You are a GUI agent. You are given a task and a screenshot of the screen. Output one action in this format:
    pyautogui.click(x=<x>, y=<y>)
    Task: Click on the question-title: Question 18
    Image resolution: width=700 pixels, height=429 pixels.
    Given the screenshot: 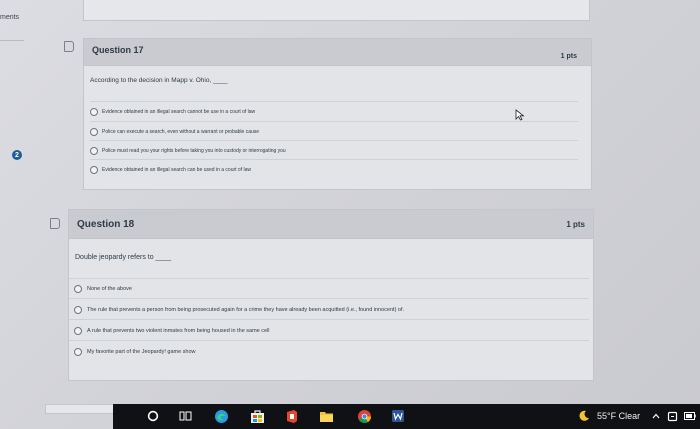 What is the action you would take?
    pyautogui.click(x=106, y=224)
    